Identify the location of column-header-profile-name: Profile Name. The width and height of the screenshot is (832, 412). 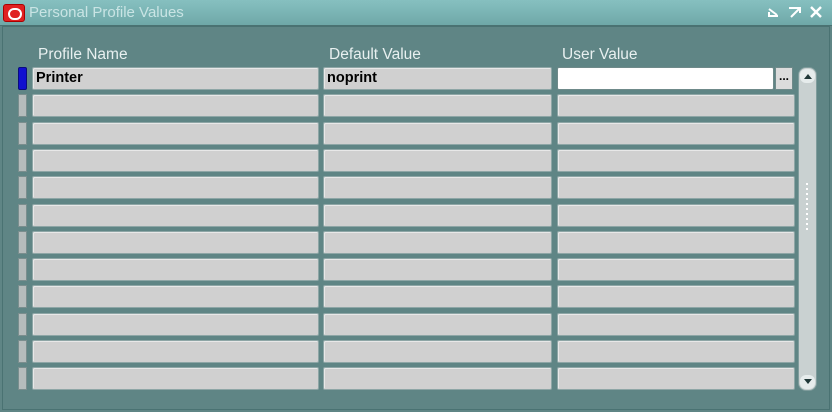
(83, 54).